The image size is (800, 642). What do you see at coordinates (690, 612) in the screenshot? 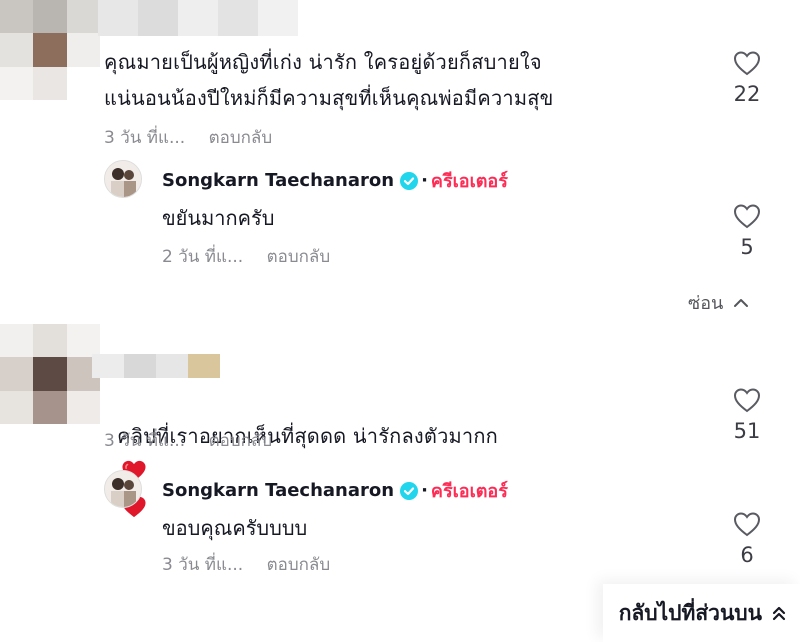
I see `back-to-top-label: กลับไปที่ส่วนบน` at bounding box center [690, 612].